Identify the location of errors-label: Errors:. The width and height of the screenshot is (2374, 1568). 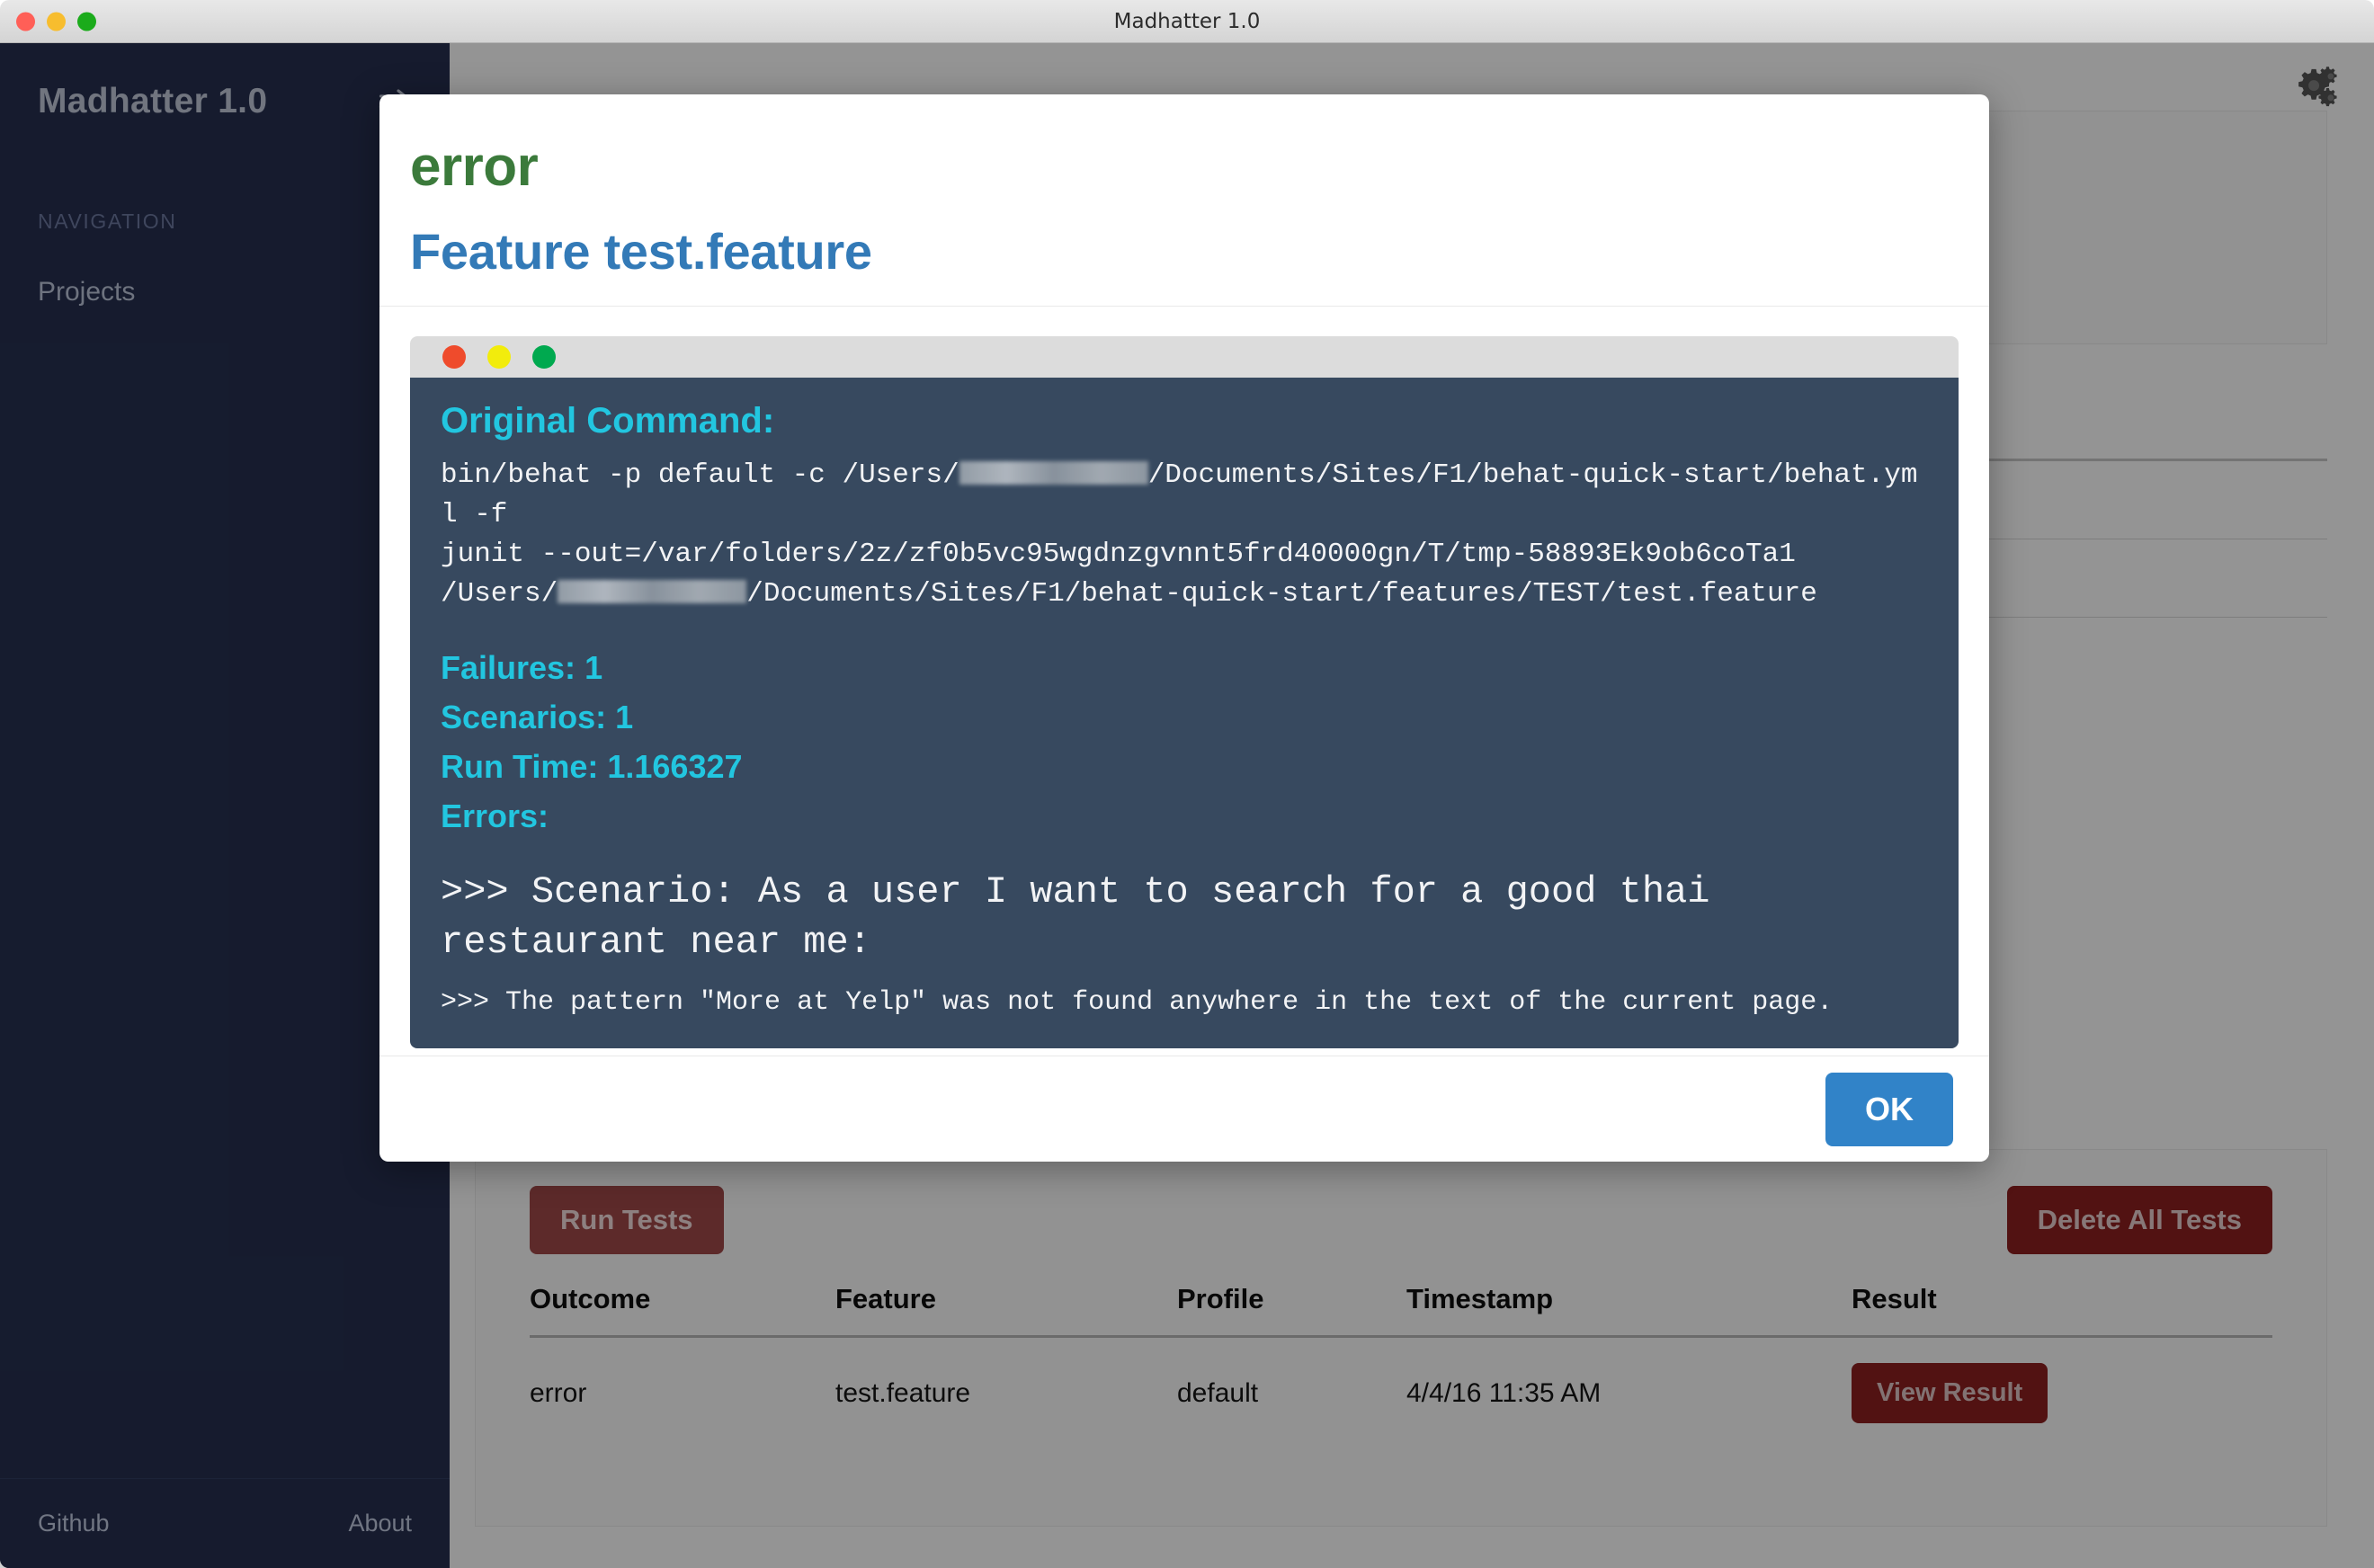
(495, 816).